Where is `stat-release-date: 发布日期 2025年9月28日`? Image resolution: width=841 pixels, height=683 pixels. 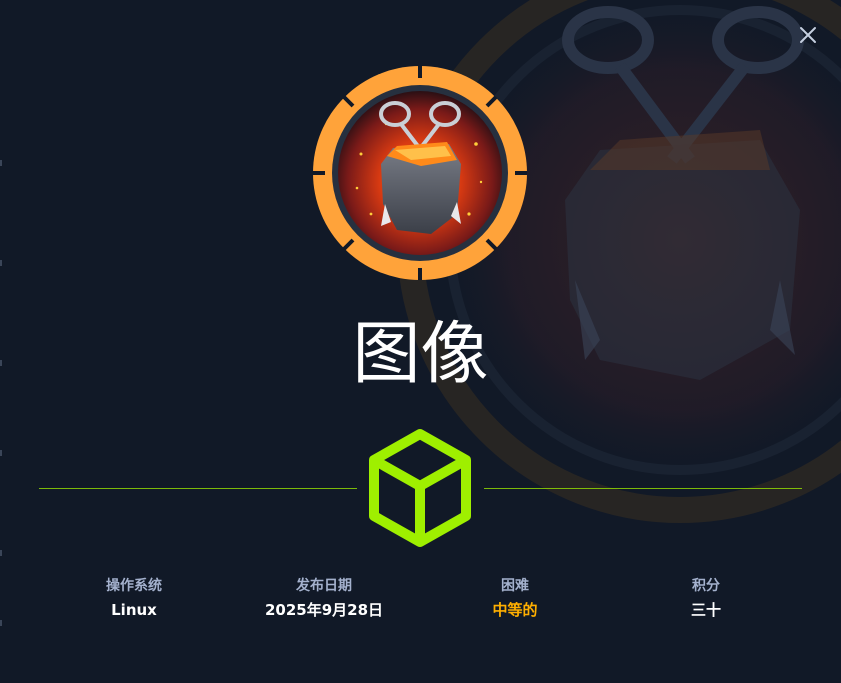 stat-release-date: 发布日期 2025年9月28日 is located at coordinates (324, 598).